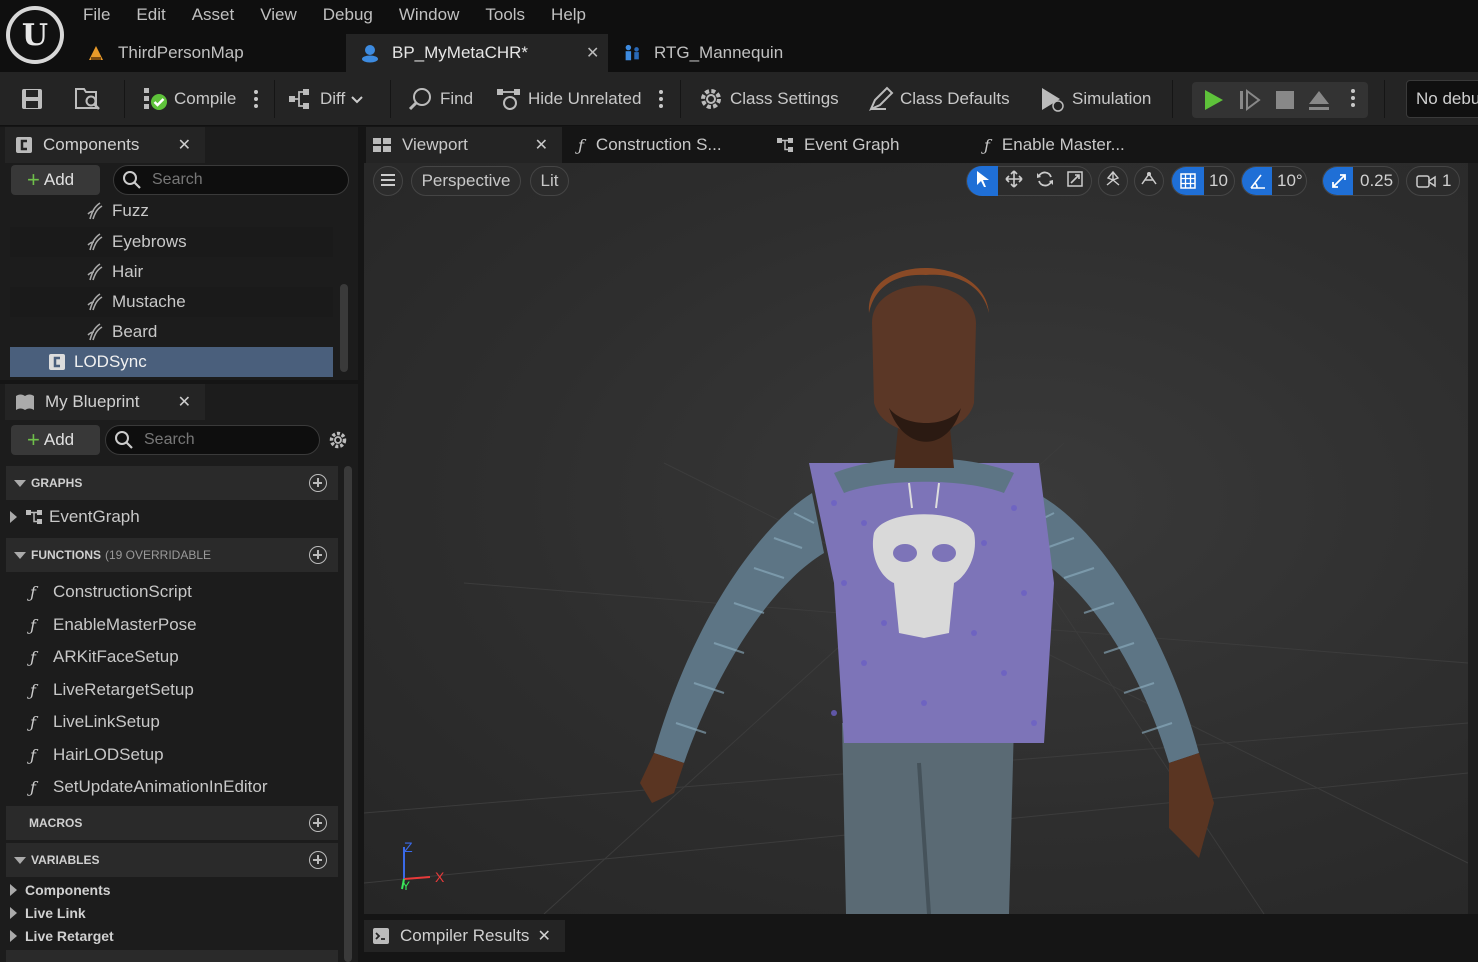 The image size is (1478, 962). What do you see at coordinates (96, 16) in the screenshot?
I see `menu-file: File` at bounding box center [96, 16].